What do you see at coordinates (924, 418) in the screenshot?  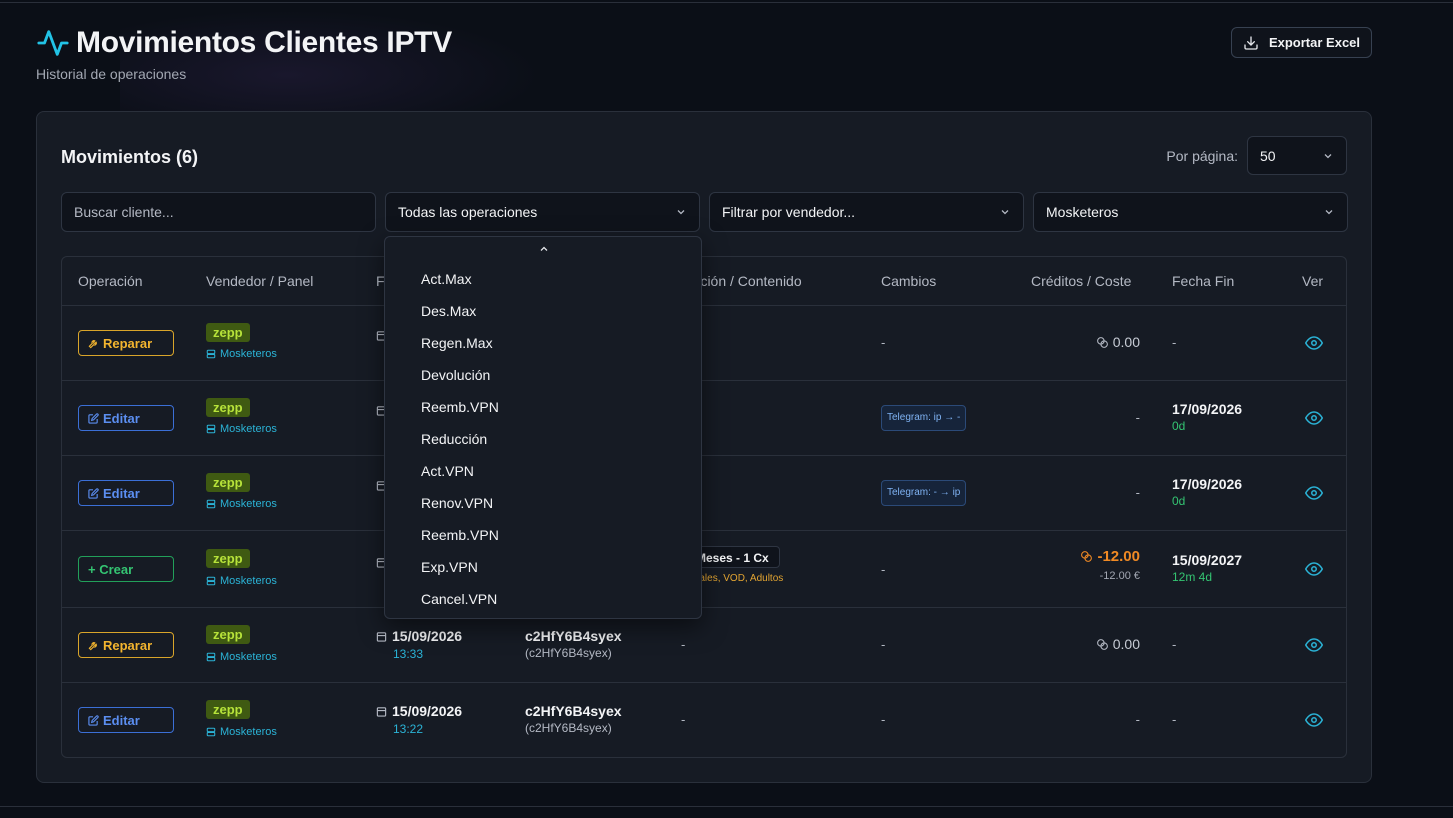 I see `telegram-change-badge: Telegram: ip → -` at bounding box center [924, 418].